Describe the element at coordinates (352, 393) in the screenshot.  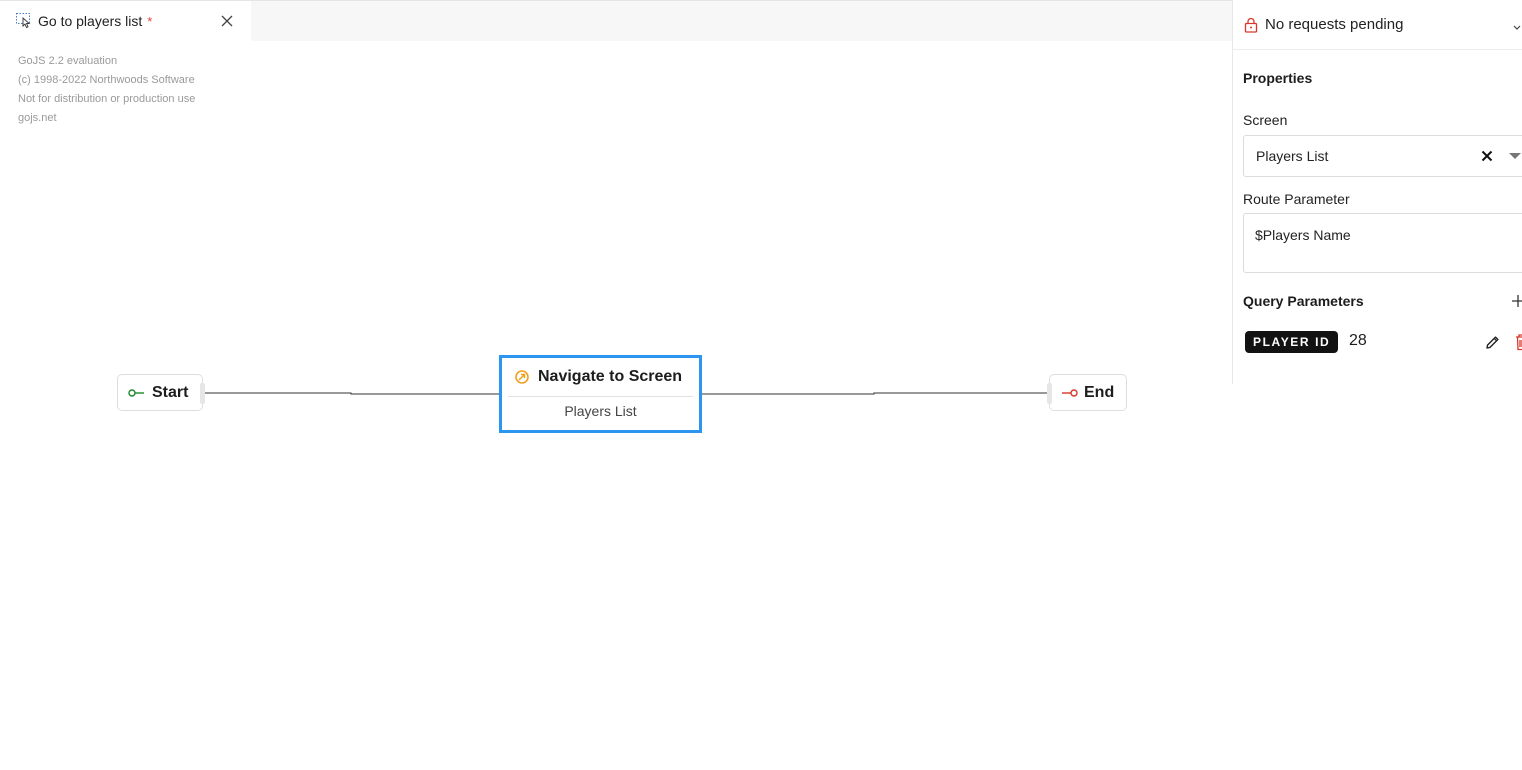
I see `link-start-to-navigate` at that location.